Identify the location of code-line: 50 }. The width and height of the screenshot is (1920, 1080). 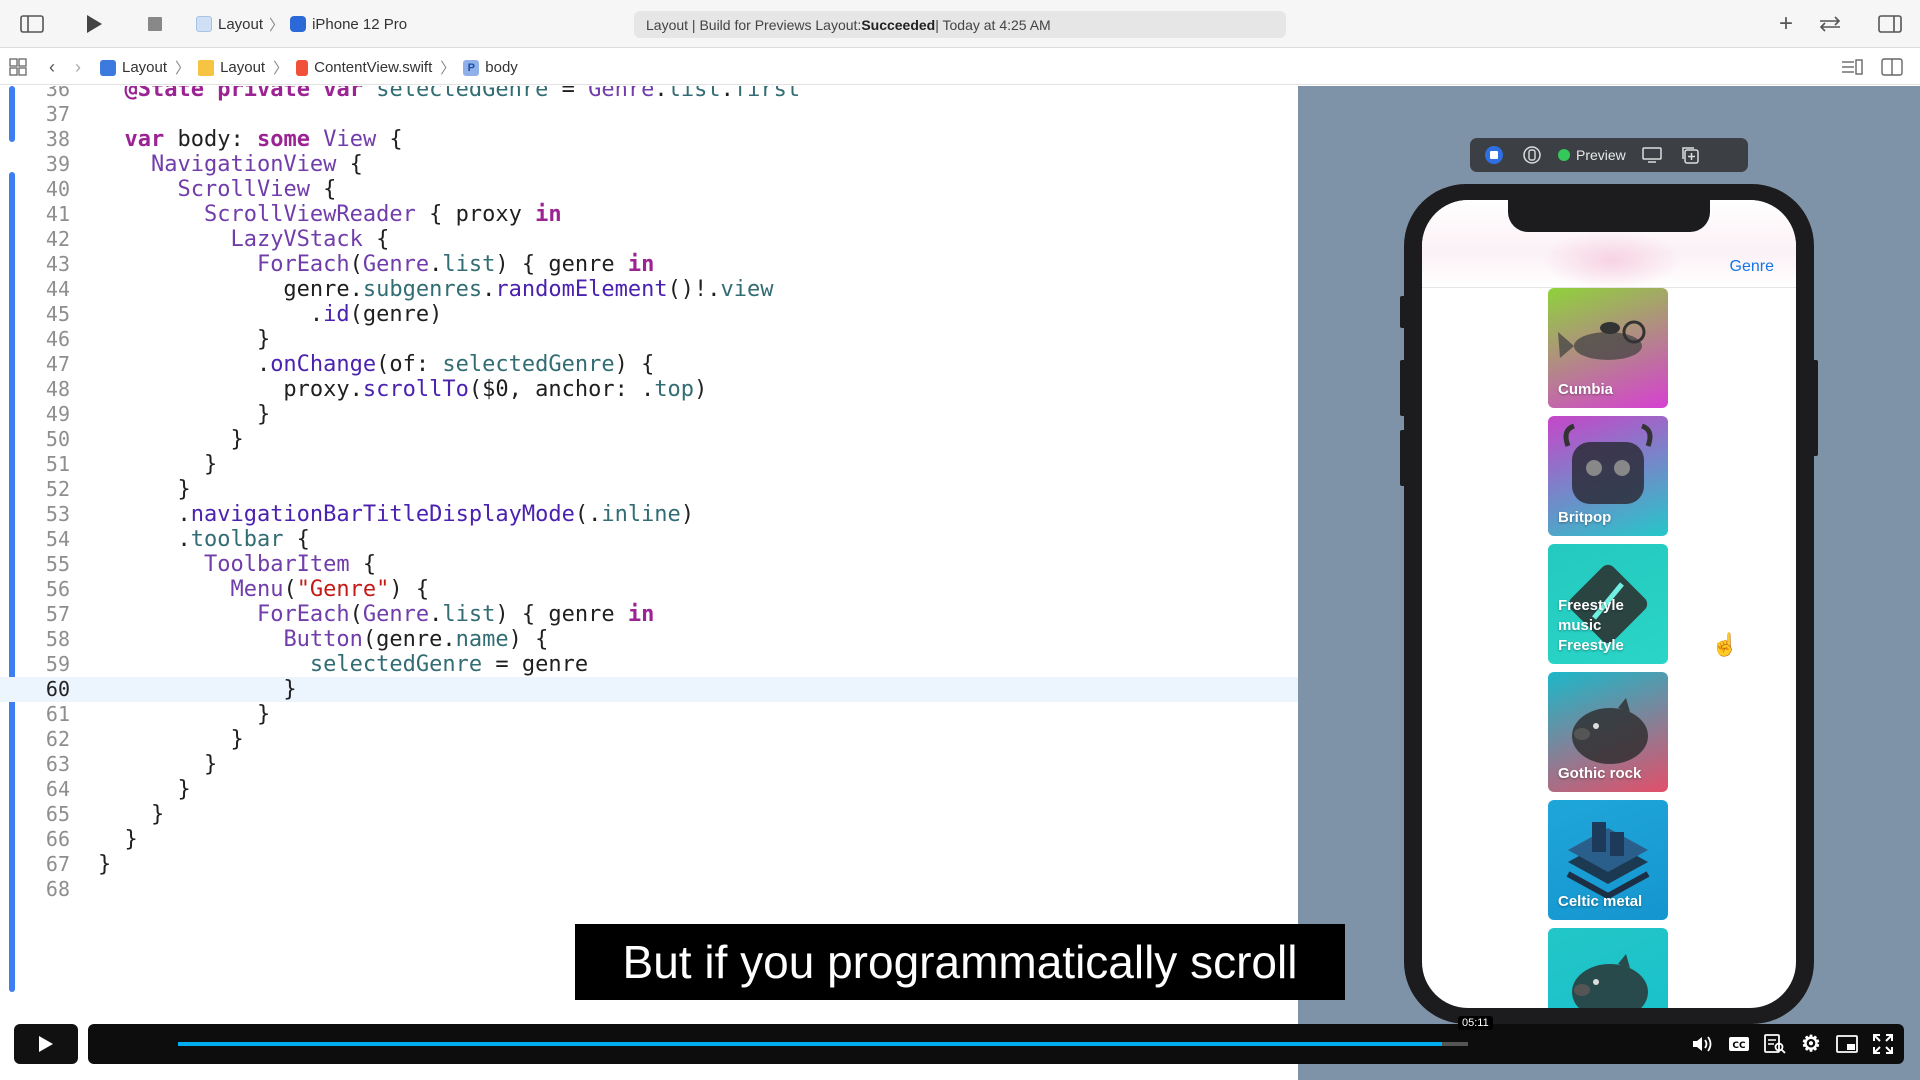
(649, 439).